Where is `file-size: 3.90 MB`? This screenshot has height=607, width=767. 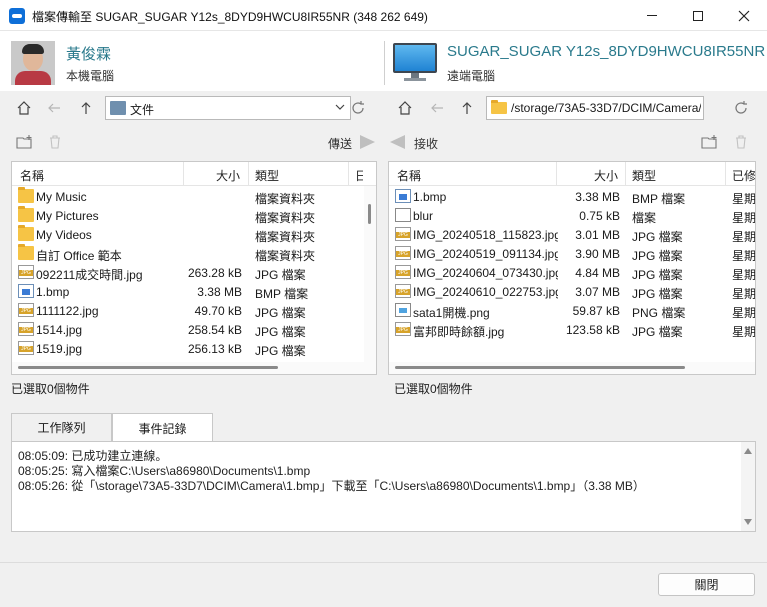 file-size: 3.90 MB is located at coordinates (597, 254).